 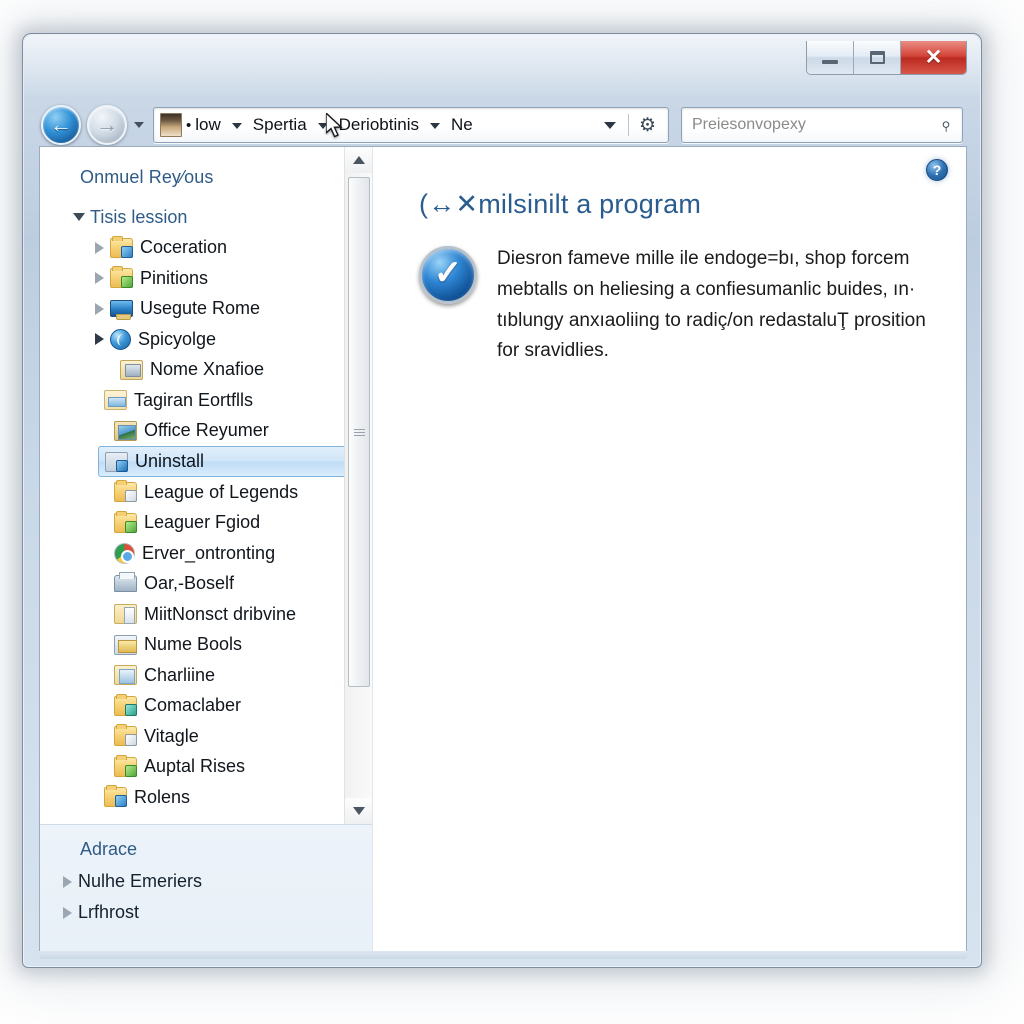 I want to click on tree-item-label: Rolens, so click(x=162, y=796).